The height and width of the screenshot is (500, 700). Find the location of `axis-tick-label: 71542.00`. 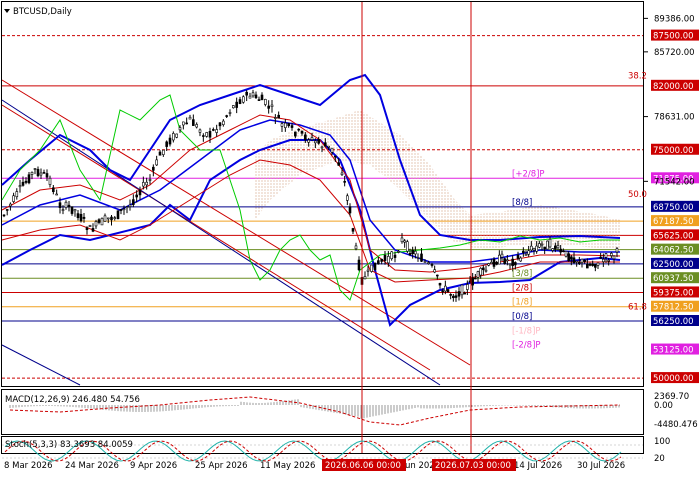

axis-tick-label: 71542.00 is located at coordinates (674, 182).